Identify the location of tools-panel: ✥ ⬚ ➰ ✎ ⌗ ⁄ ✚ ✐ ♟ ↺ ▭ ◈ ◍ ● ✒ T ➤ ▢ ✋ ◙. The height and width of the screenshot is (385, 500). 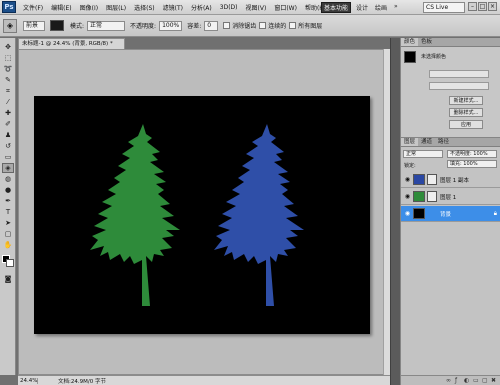
(8, 206).